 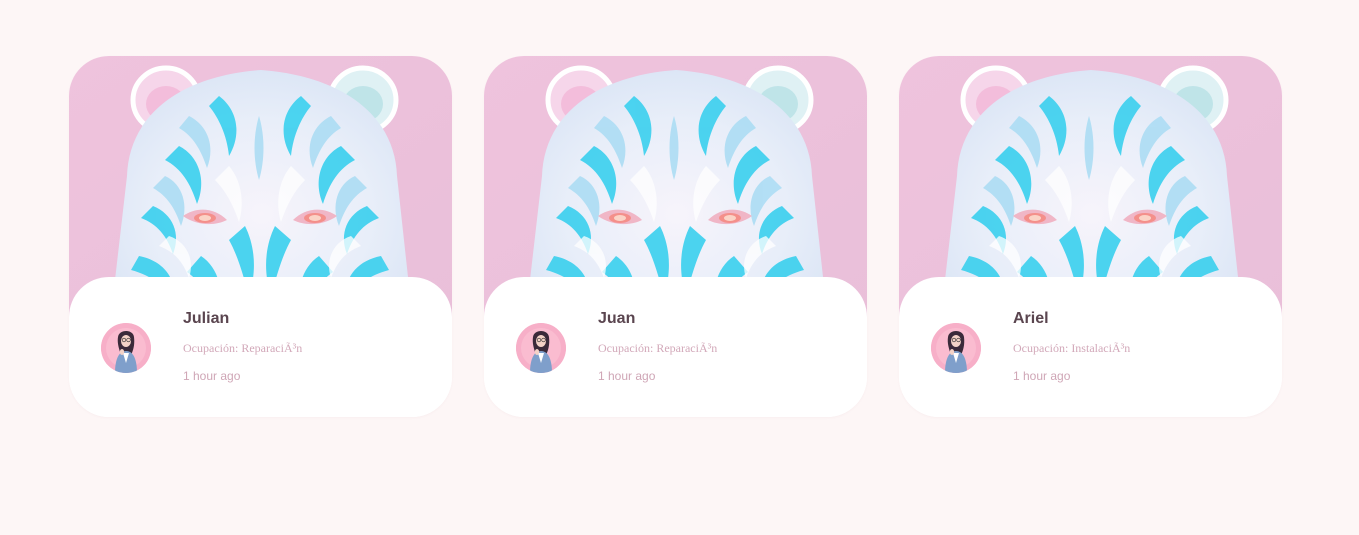 What do you see at coordinates (1072, 348) in the screenshot?
I see `card-occupation: Ocupación: InstalaciÃ³n` at bounding box center [1072, 348].